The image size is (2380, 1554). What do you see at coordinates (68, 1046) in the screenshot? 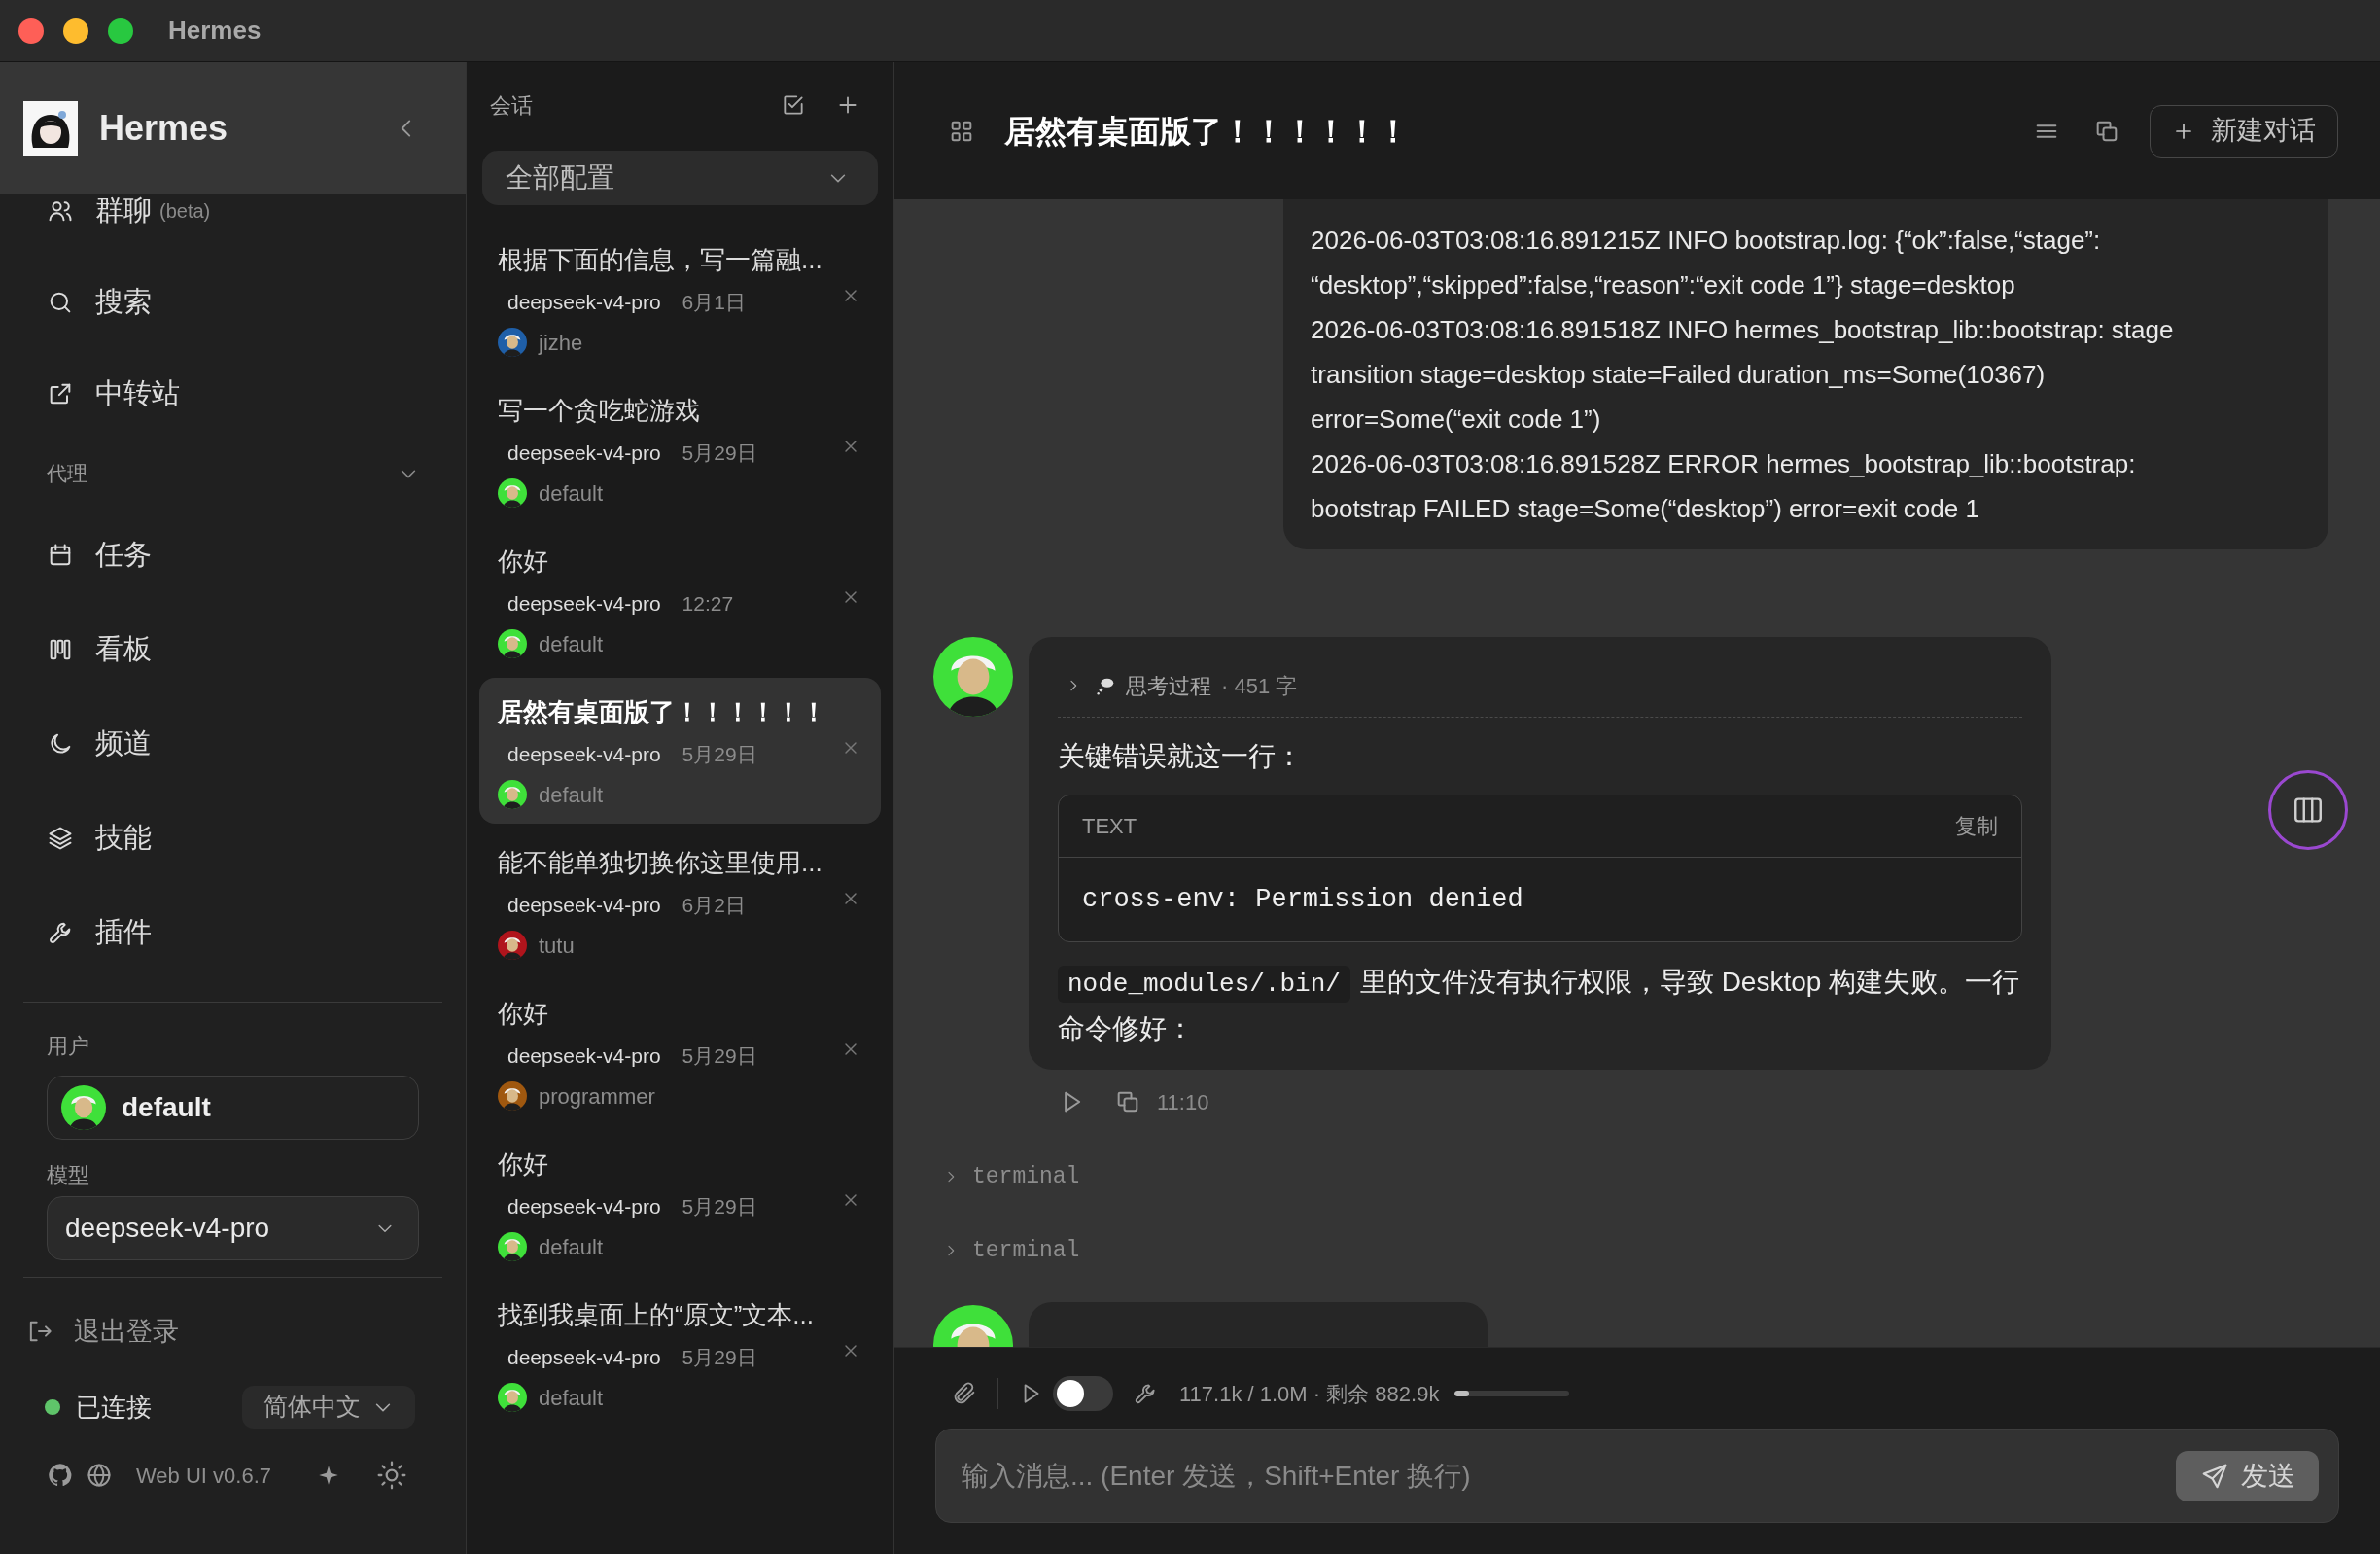
I see `user-label: 用户` at bounding box center [68, 1046].